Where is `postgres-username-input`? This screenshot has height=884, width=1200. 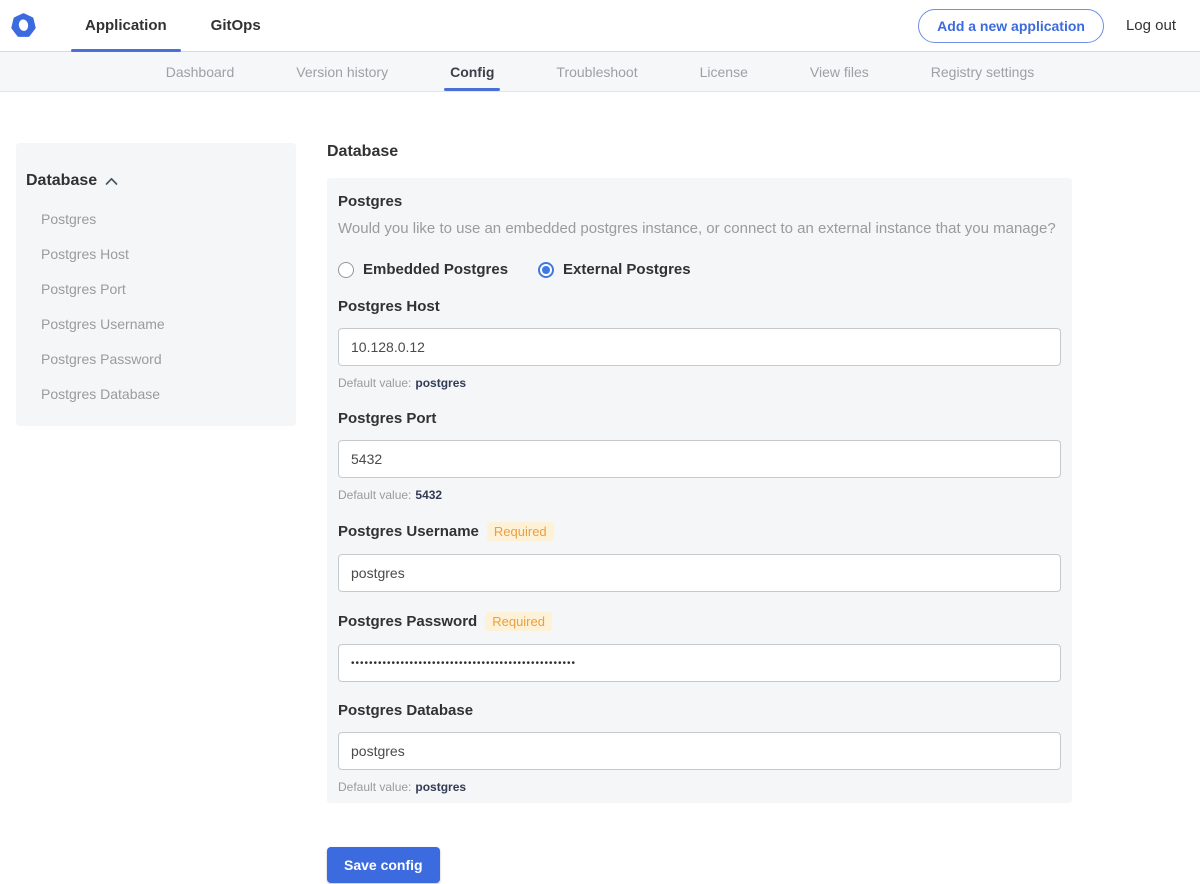
postgres-username-input is located at coordinates (699, 573).